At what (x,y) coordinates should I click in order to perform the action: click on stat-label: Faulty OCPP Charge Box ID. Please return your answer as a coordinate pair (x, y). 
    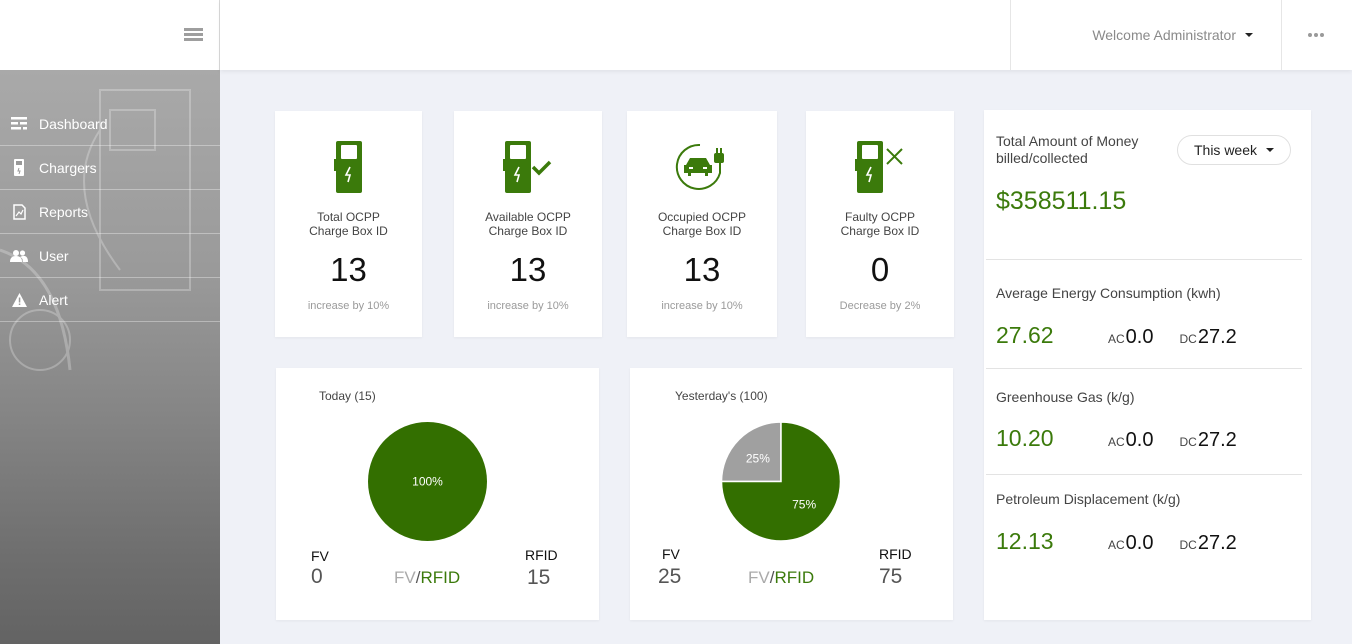
    Looking at the image, I should click on (880, 224).